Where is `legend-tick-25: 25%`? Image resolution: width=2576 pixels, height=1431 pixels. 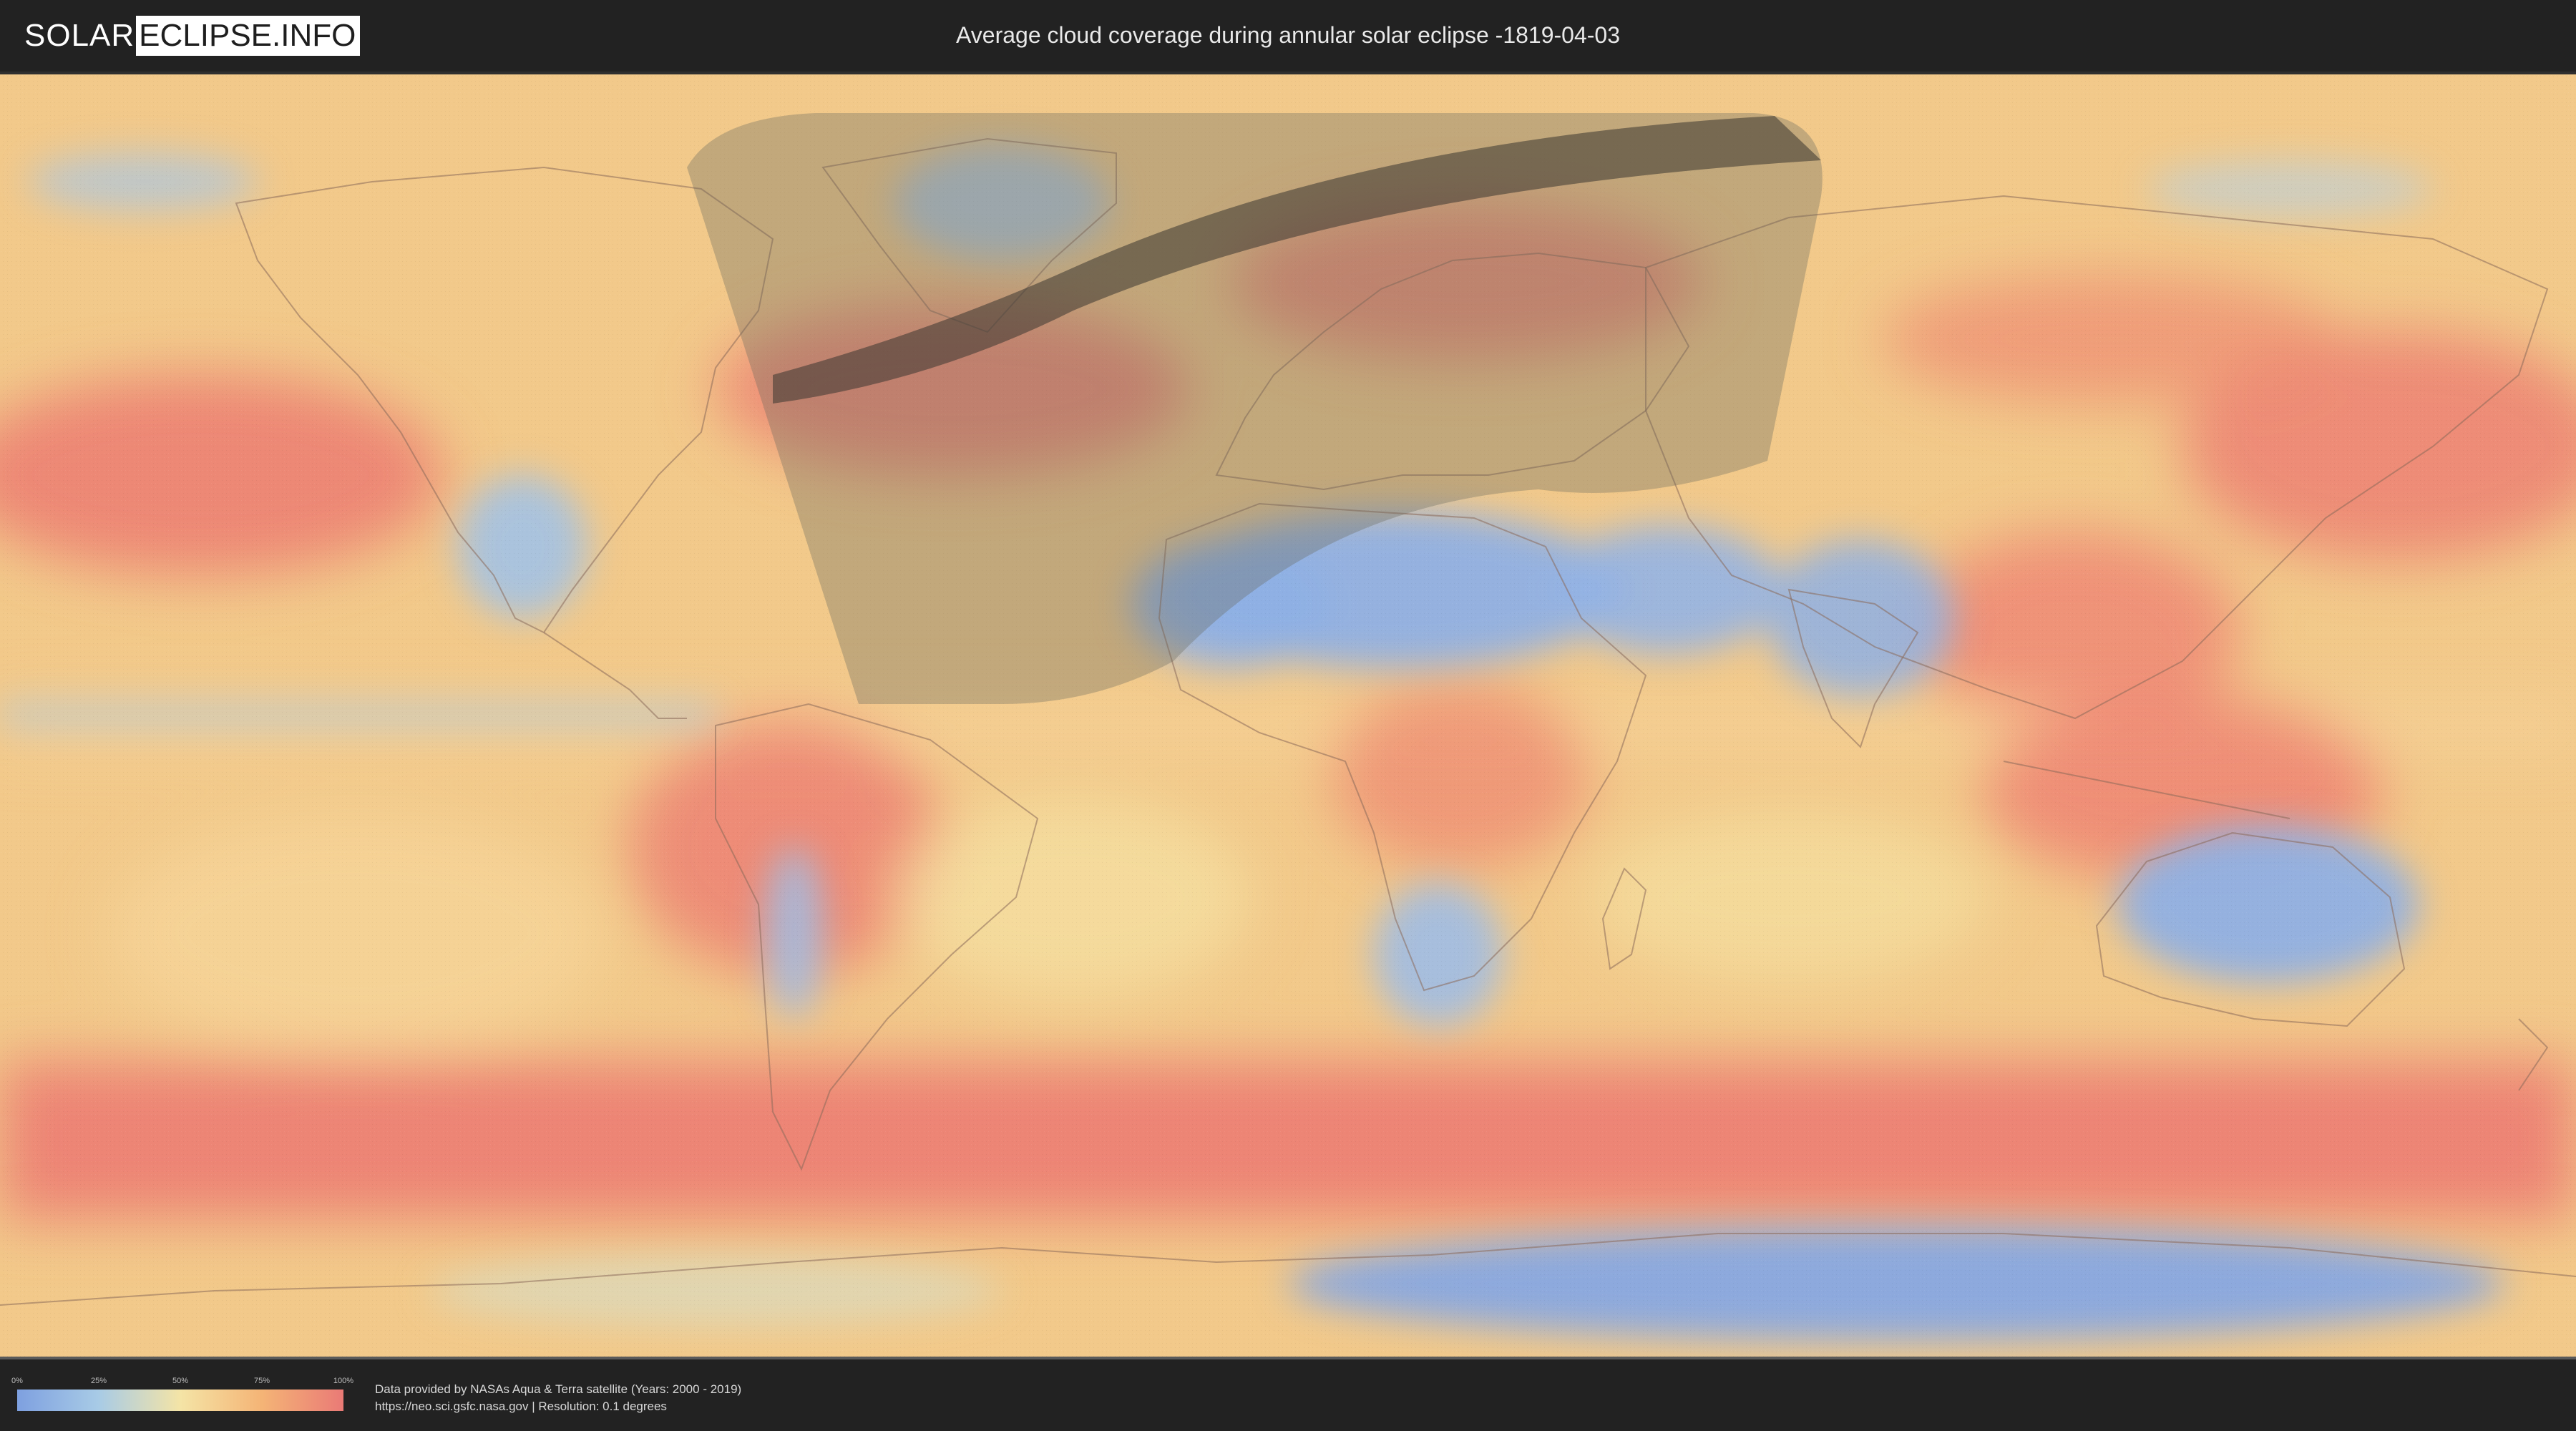
legend-tick-25: 25% is located at coordinates (98, 1381).